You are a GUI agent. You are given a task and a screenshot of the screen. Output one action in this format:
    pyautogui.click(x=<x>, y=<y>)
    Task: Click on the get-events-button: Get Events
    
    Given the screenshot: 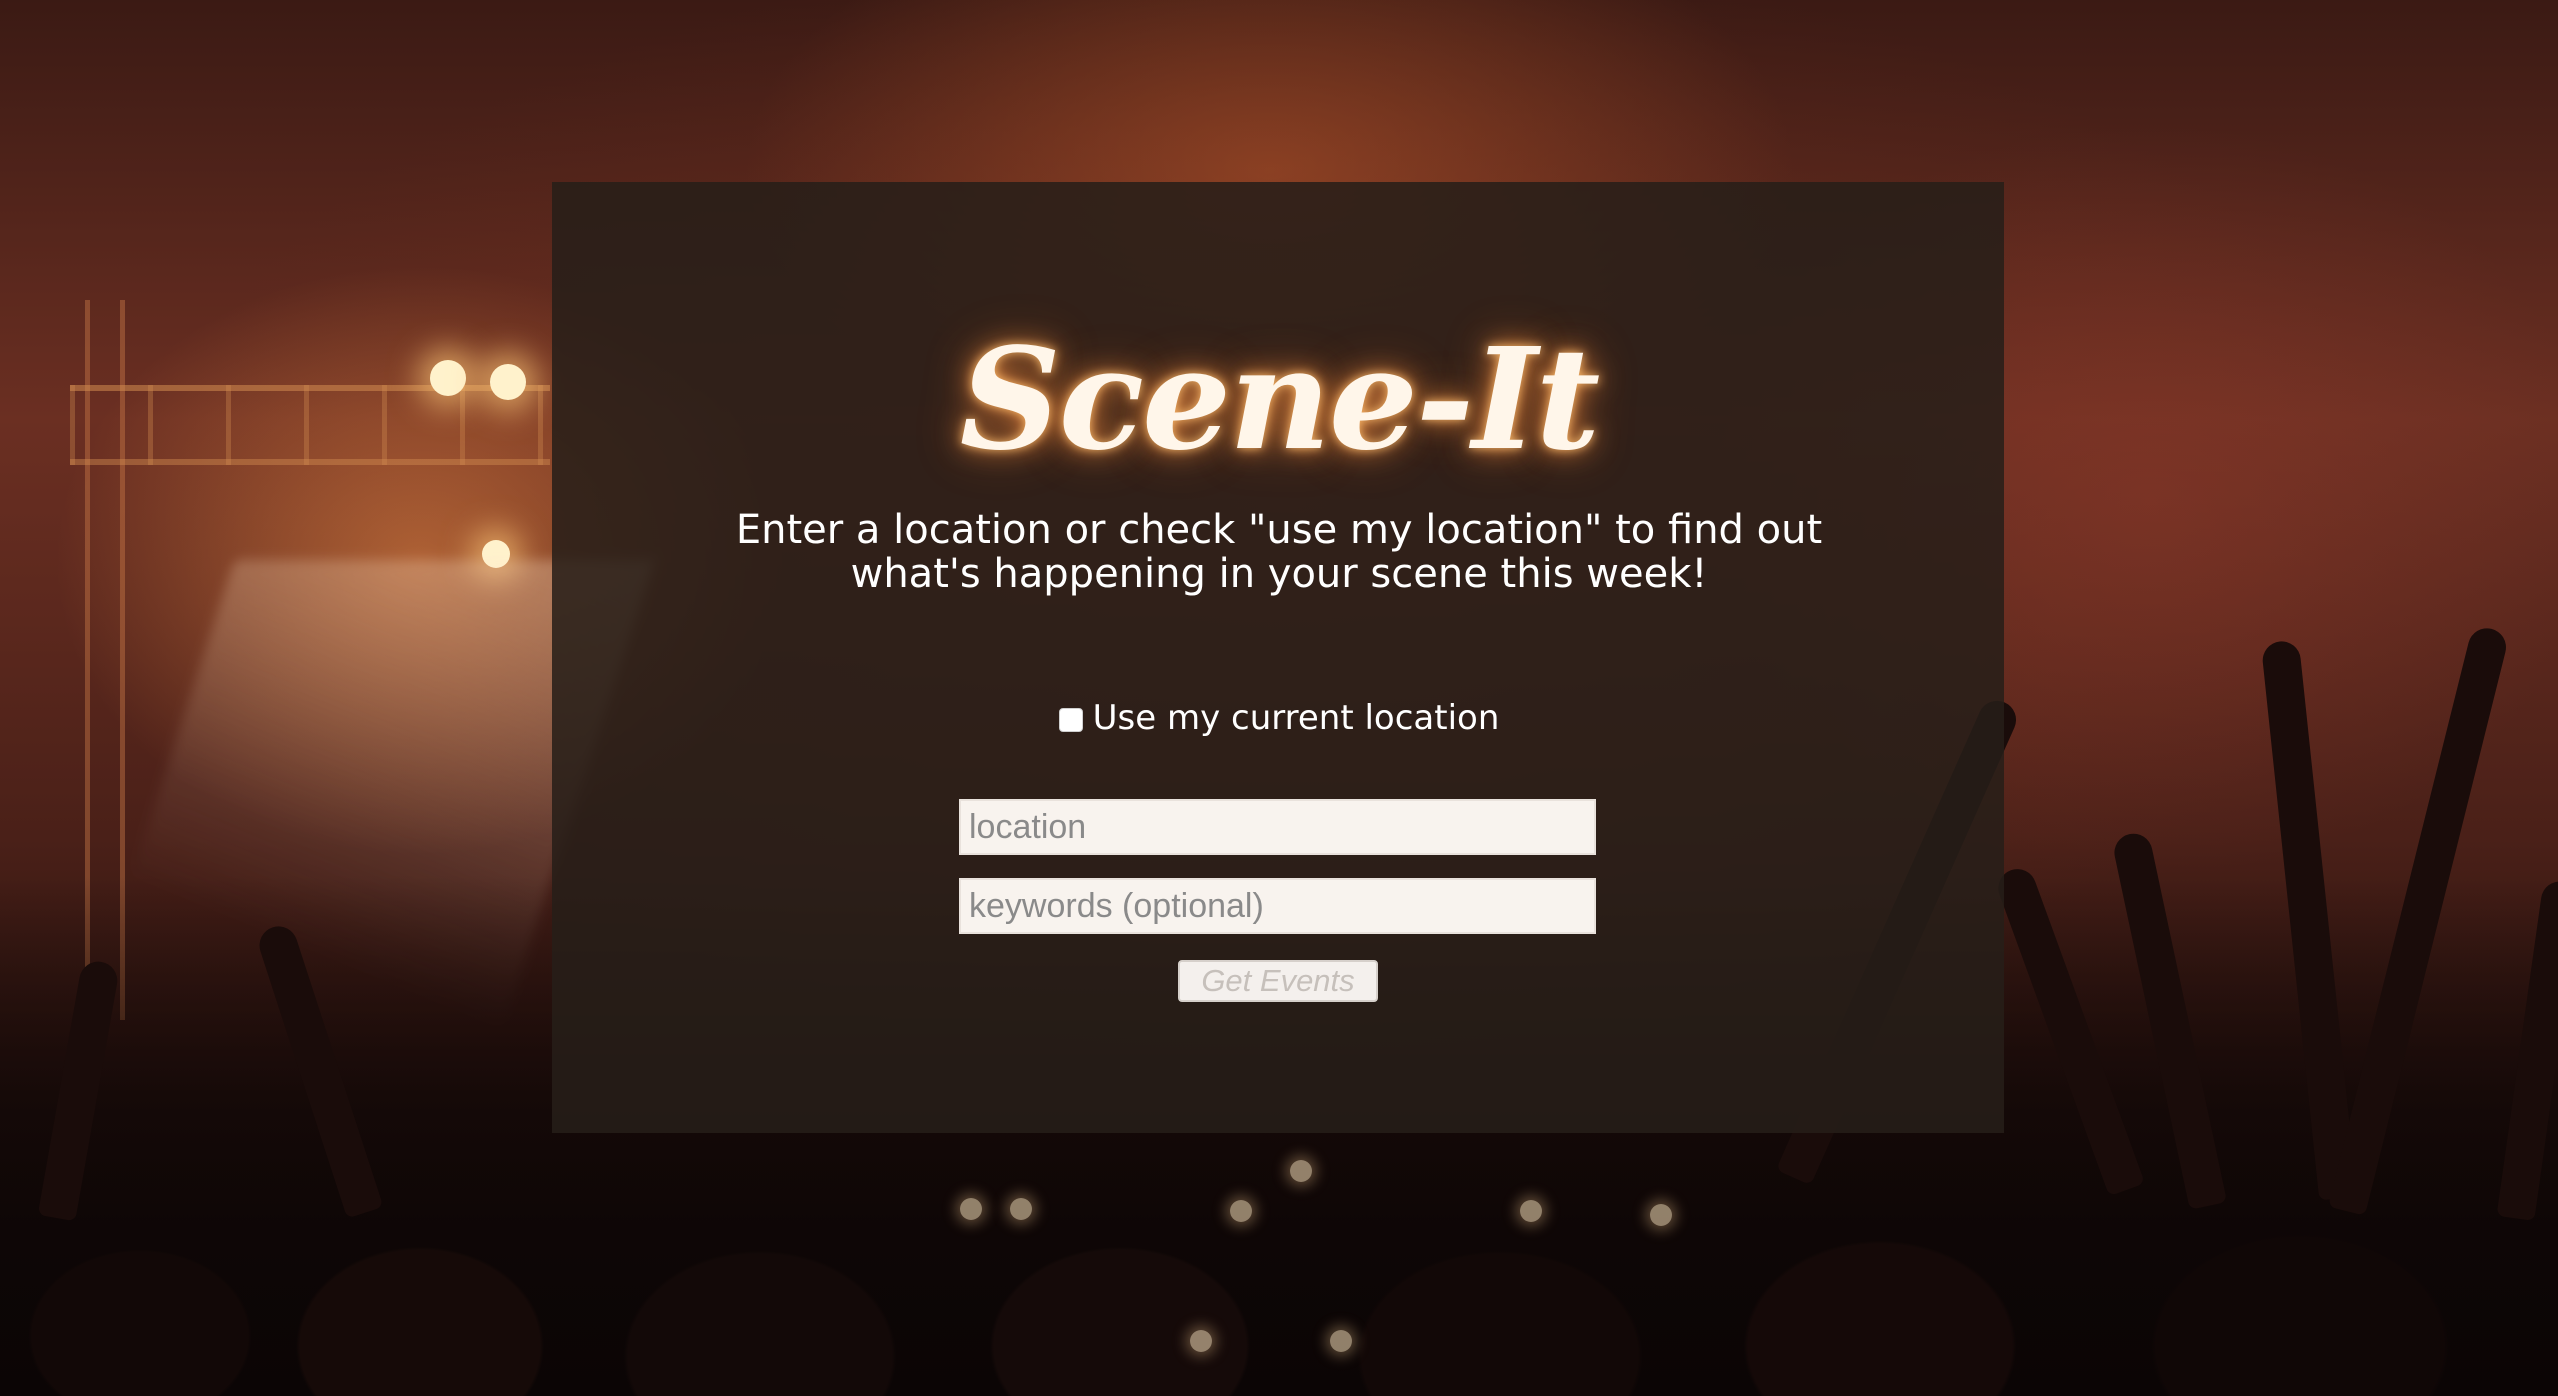 What is the action you would take?
    pyautogui.click(x=1278, y=981)
    